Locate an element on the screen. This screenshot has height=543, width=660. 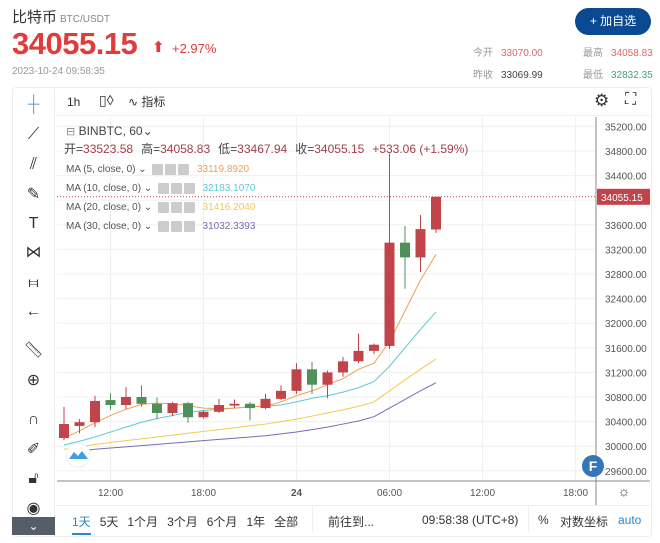
ohlc-item: 收=34055.15 is located at coordinates (329, 149).